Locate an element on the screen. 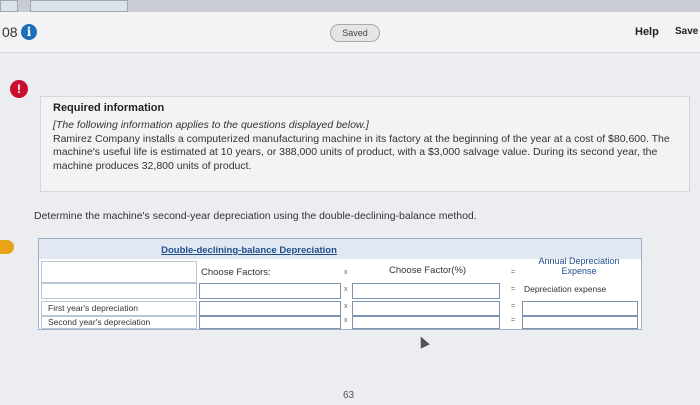 Image resolution: width=700 pixels, height=405 pixels. table-row: First year's depreciation is located at coordinates (119, 308).